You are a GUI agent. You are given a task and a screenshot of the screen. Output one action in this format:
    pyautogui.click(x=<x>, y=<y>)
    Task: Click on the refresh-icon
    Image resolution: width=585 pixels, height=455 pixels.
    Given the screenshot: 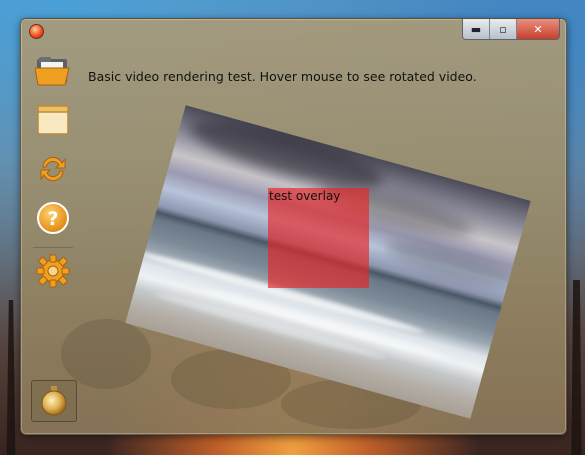 What is the action you would take?
    pyautogui.click(x=53, y=169)
    